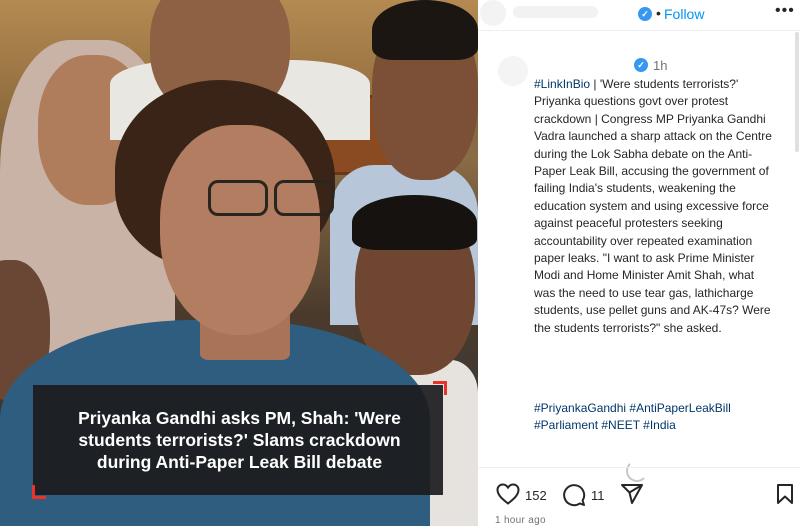 This screenshot has width=800, height=526. I want to click on comment-author-avatar, so click(513, 71).